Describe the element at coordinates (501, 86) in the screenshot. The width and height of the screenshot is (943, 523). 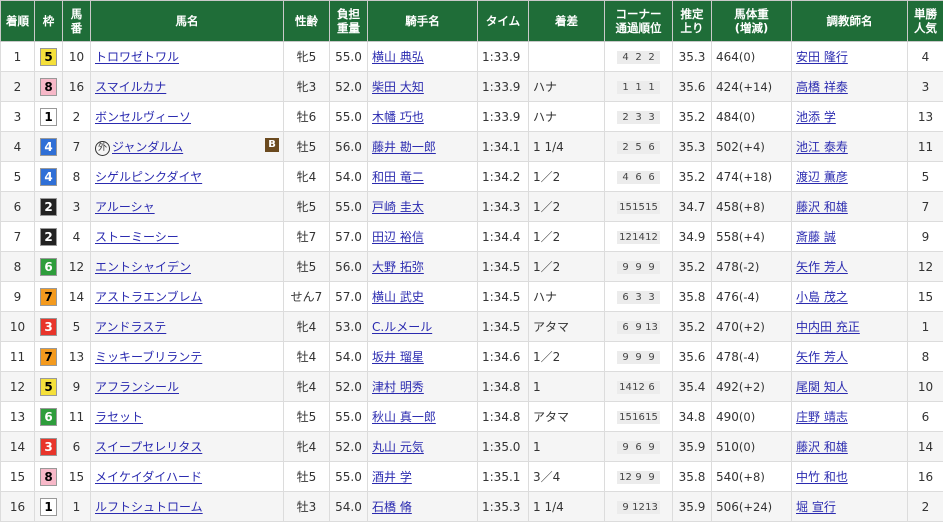
I see `time-value: 1:33.9` at that location.